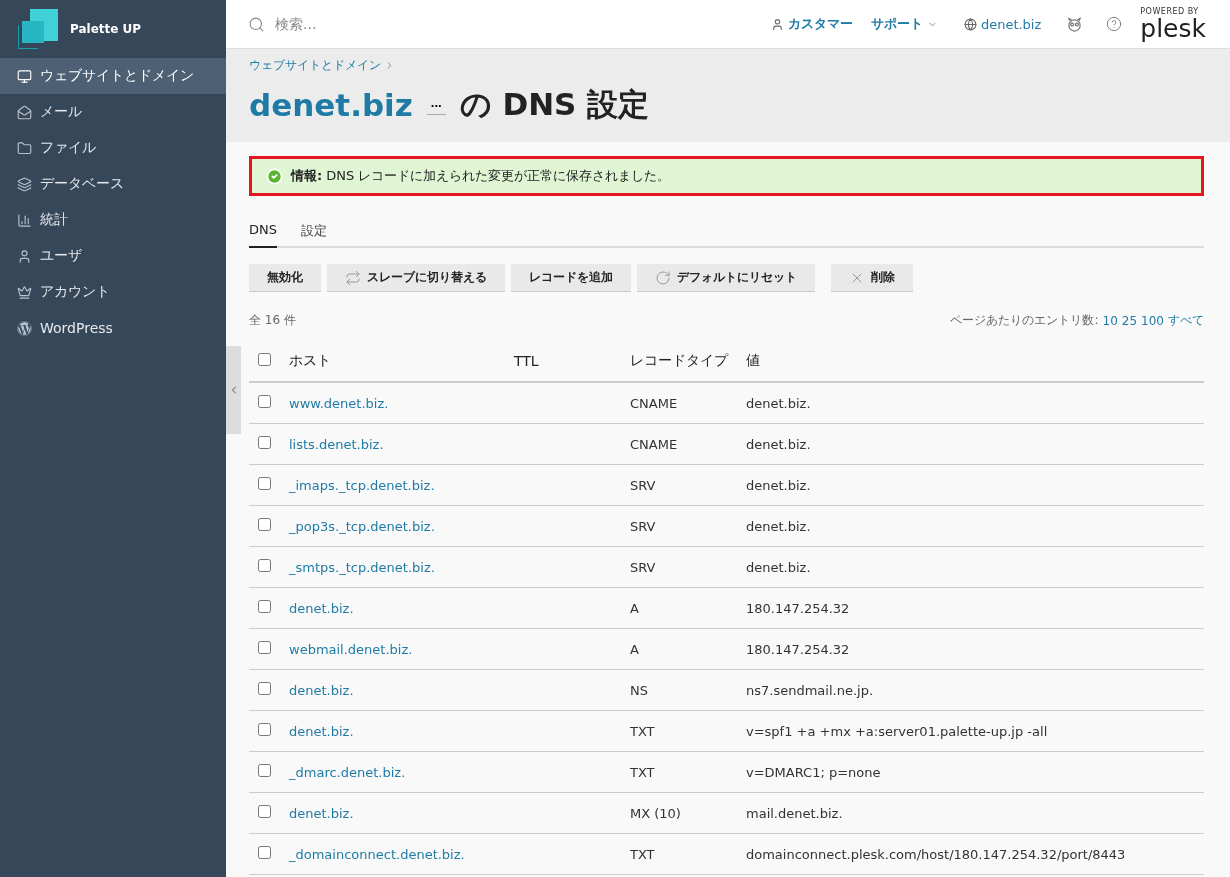  Describe the element at coordinates (362, 485) in the screenshot. I see `host-link: _imaps._tcp.denet.biz.` at that location.